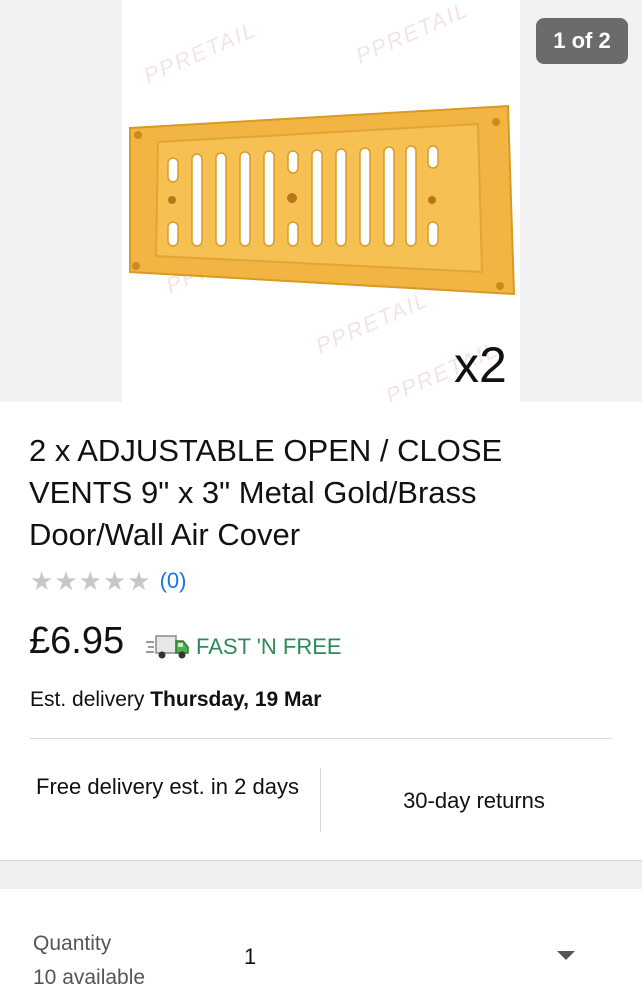  I want to click on info-separator, so click(320, 800).